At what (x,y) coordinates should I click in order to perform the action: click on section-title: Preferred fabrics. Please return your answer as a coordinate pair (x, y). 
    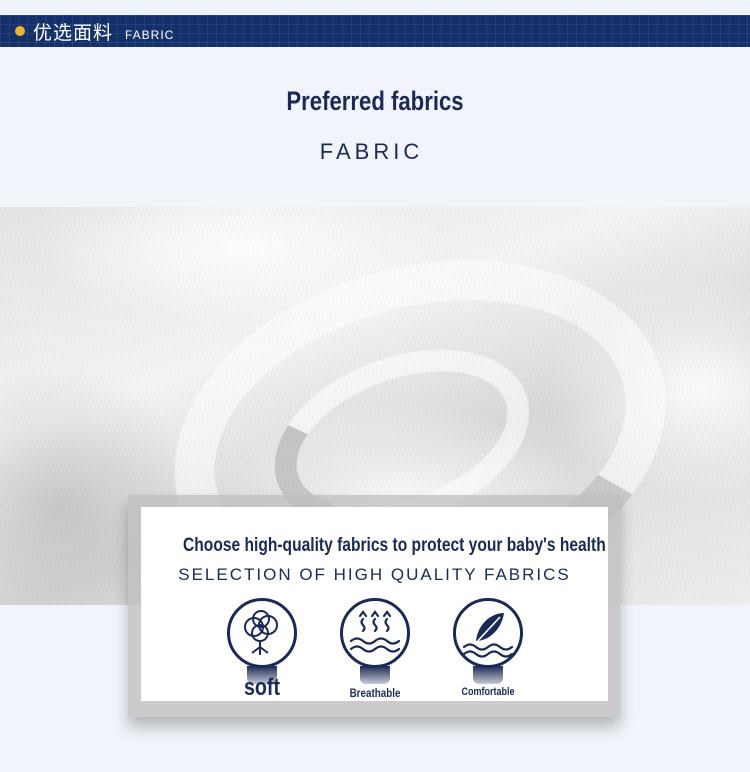
    Looking at the image, I should click on (375, 101).